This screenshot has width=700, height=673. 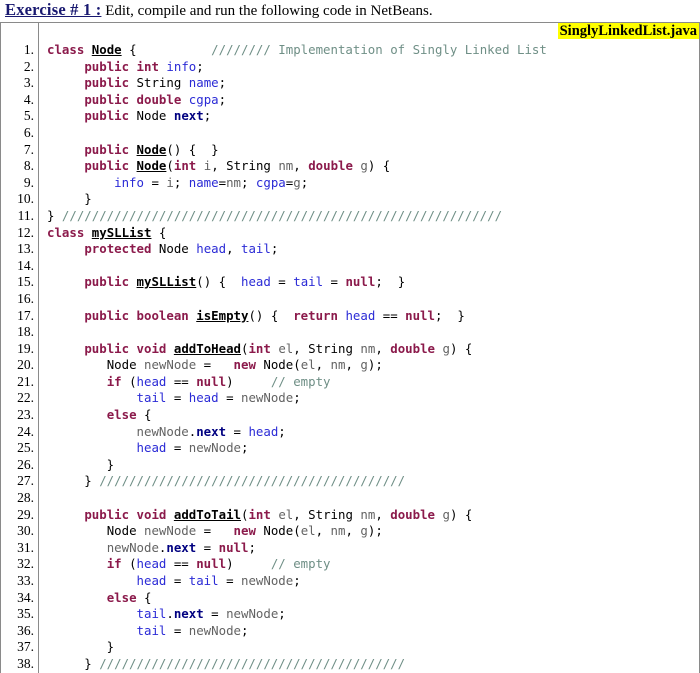 I want to click on code-line-content: public Node() { }, so click(x=369, y=150).